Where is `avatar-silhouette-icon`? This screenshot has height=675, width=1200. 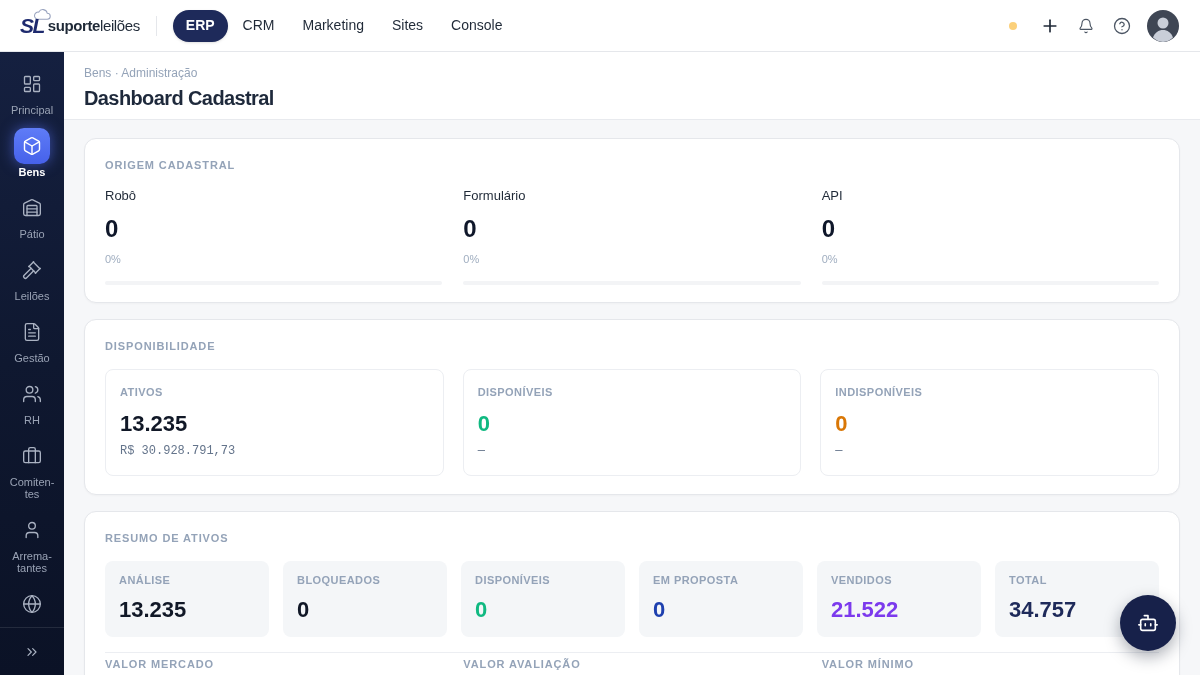
avatar-silhouette-icon is located at coordinates (1163, 25).